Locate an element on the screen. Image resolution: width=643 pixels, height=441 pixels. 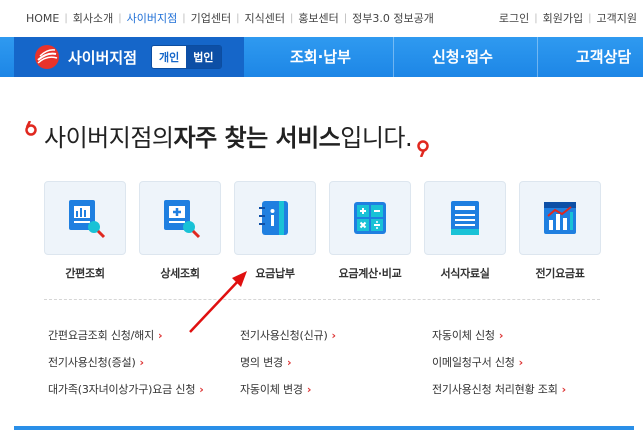
menu-inquiry-payment: 조회·납부 is located at coordinates (320, 57).